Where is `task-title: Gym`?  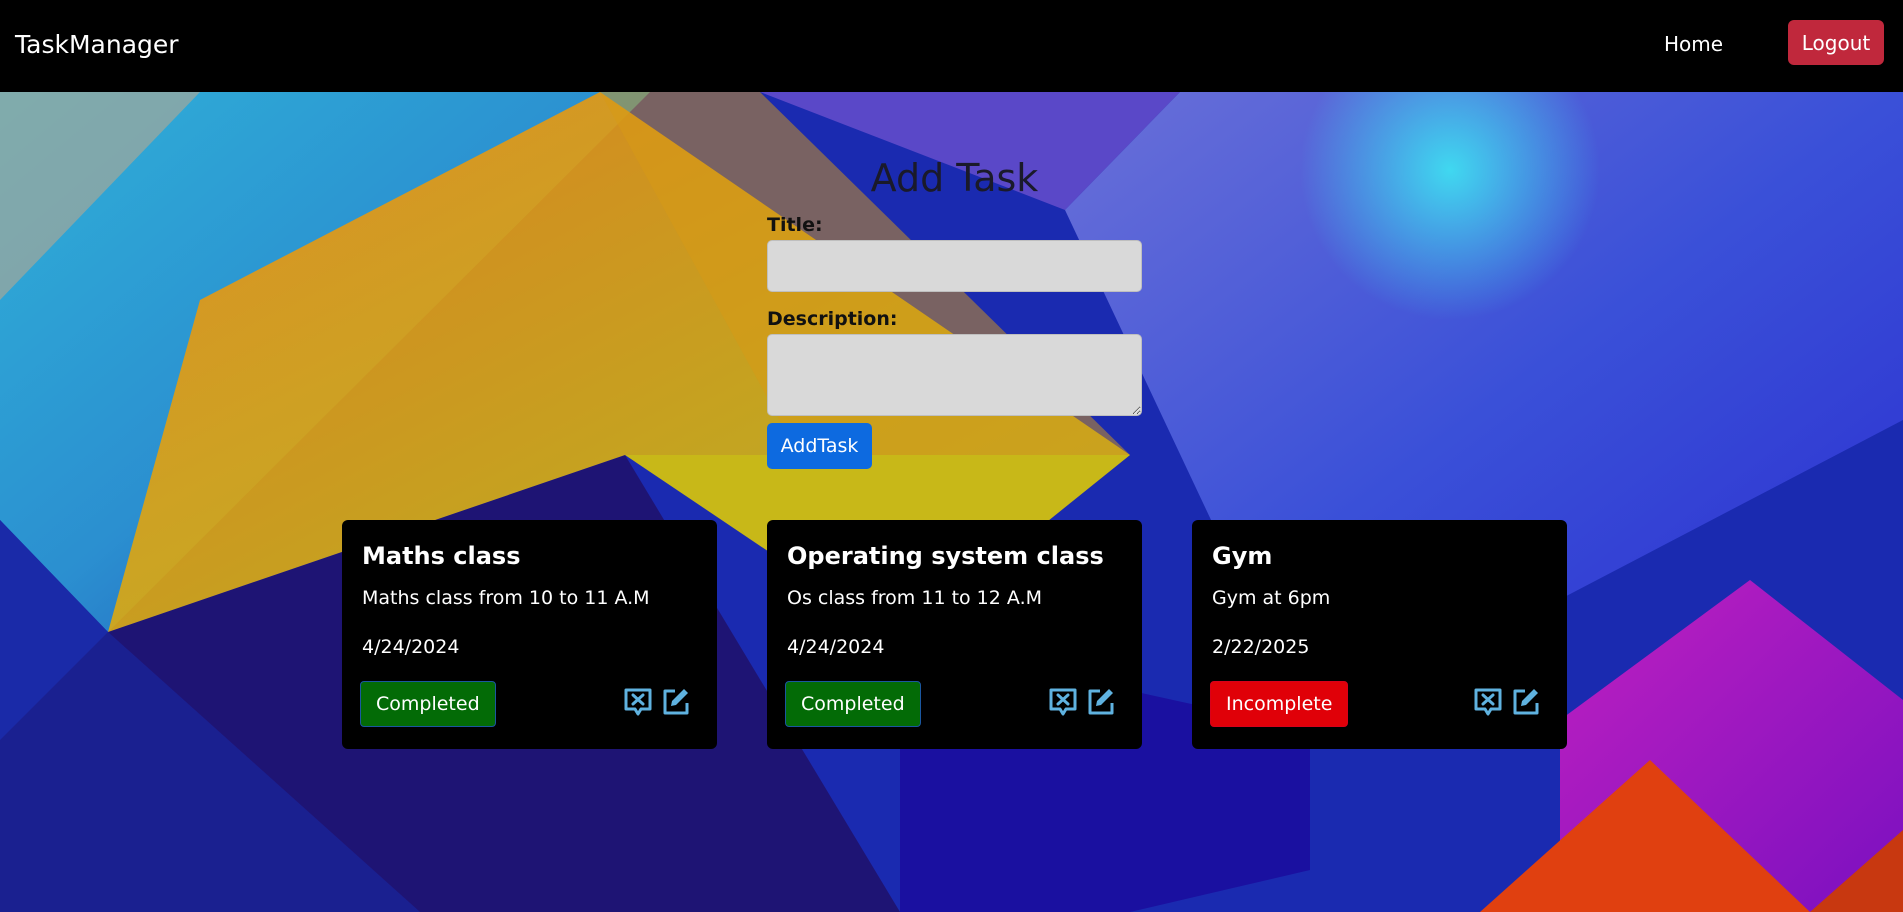 task-title: Gym is located at coordinates (1242, 556).